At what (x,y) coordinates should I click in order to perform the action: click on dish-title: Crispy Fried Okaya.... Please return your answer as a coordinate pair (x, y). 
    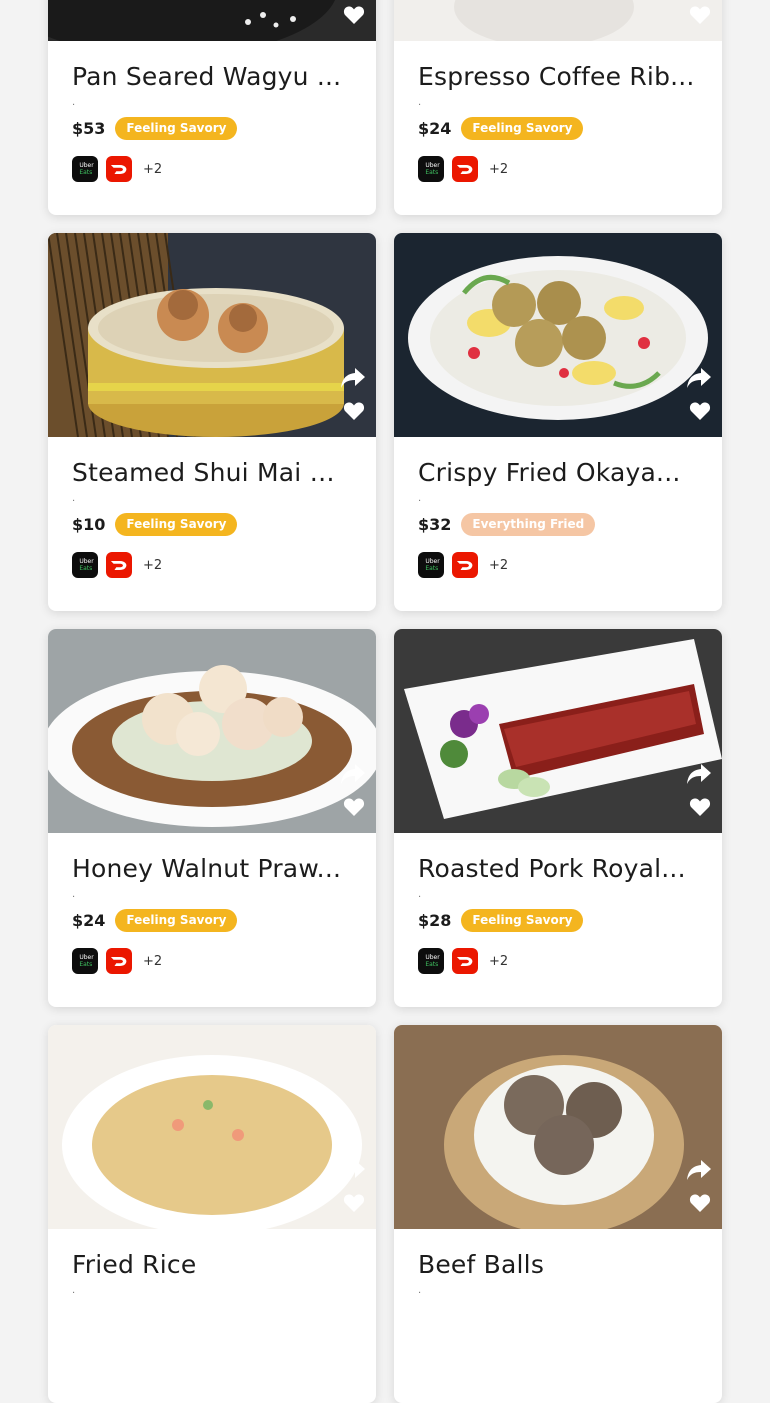
    Looking at the image, I should click on (558, 473).